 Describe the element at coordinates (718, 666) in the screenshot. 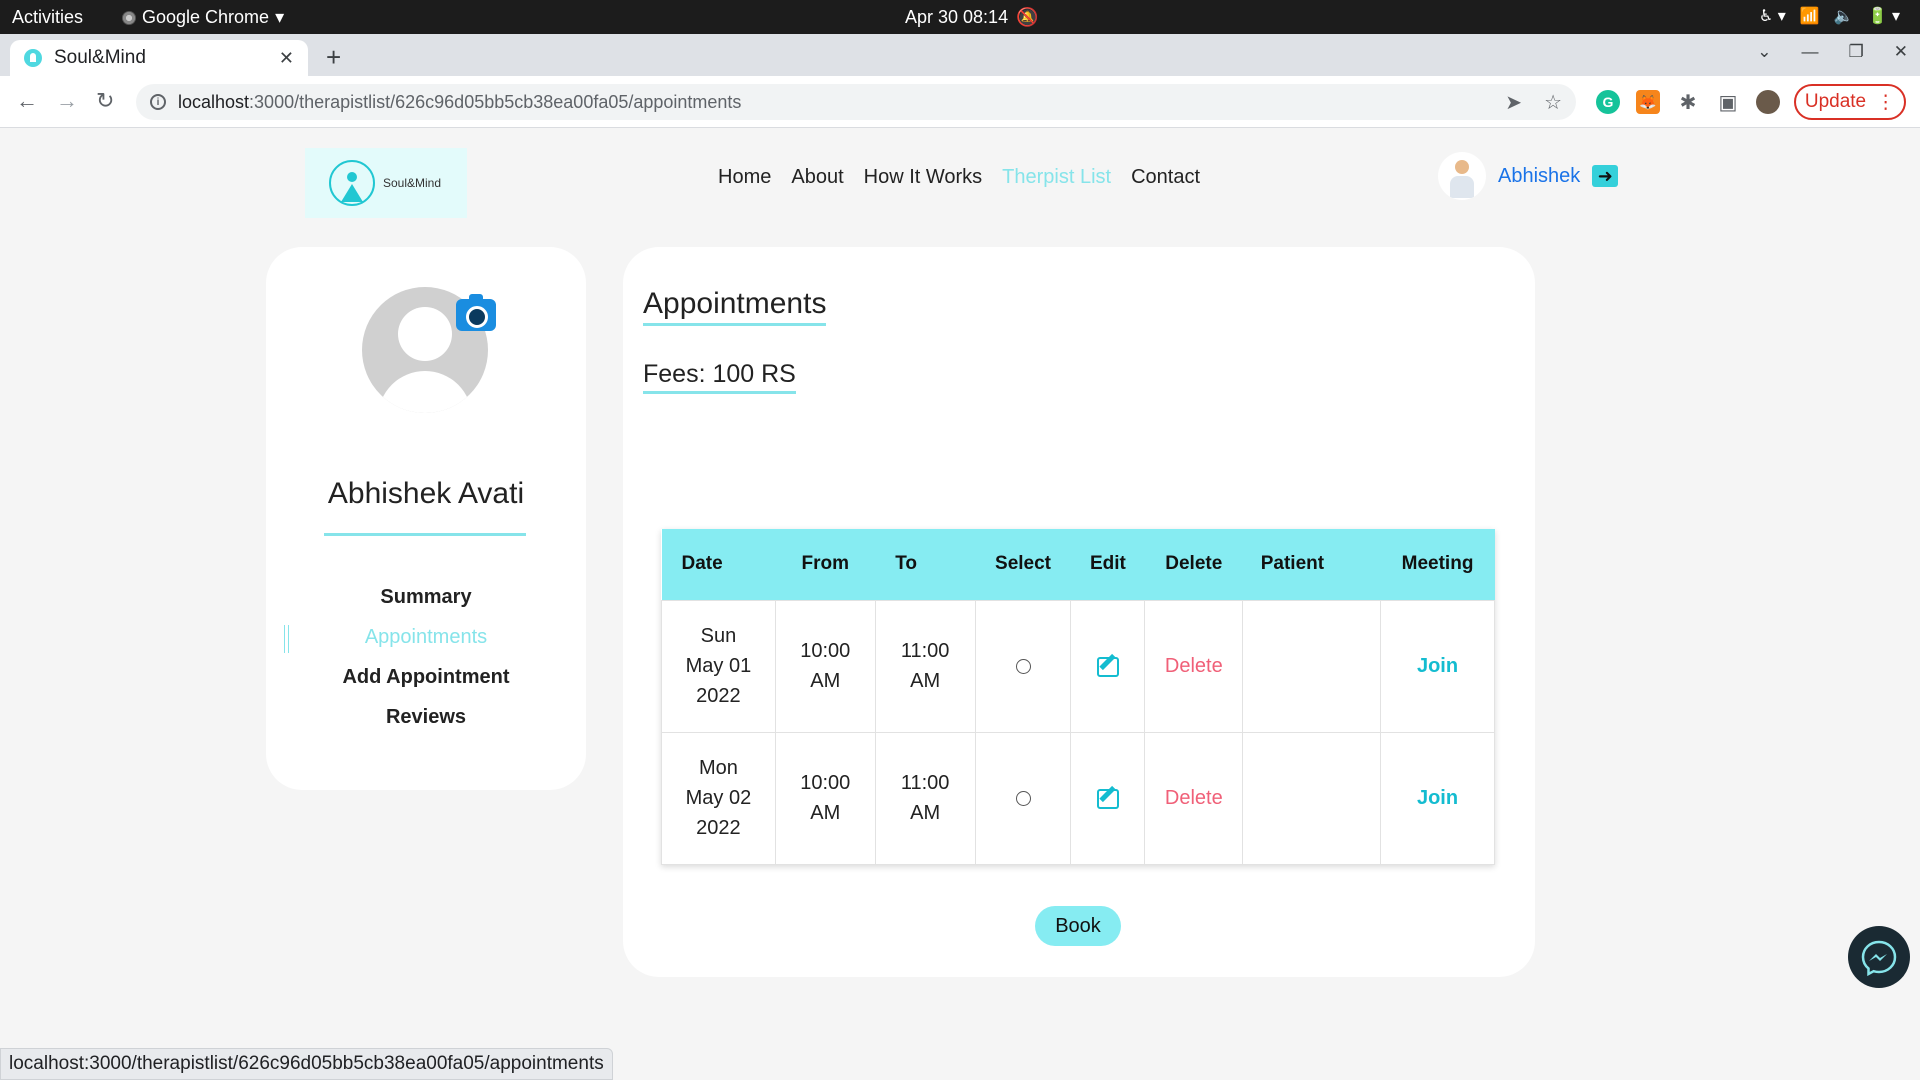

I see `date-month-day: May 01` at that location.